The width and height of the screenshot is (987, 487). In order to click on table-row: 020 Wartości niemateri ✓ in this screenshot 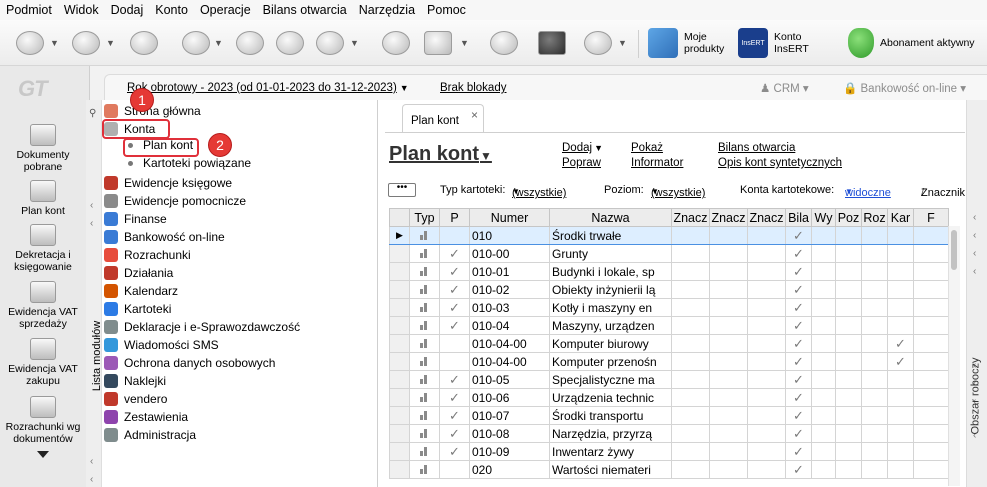, I will do `click(669, 469)`.